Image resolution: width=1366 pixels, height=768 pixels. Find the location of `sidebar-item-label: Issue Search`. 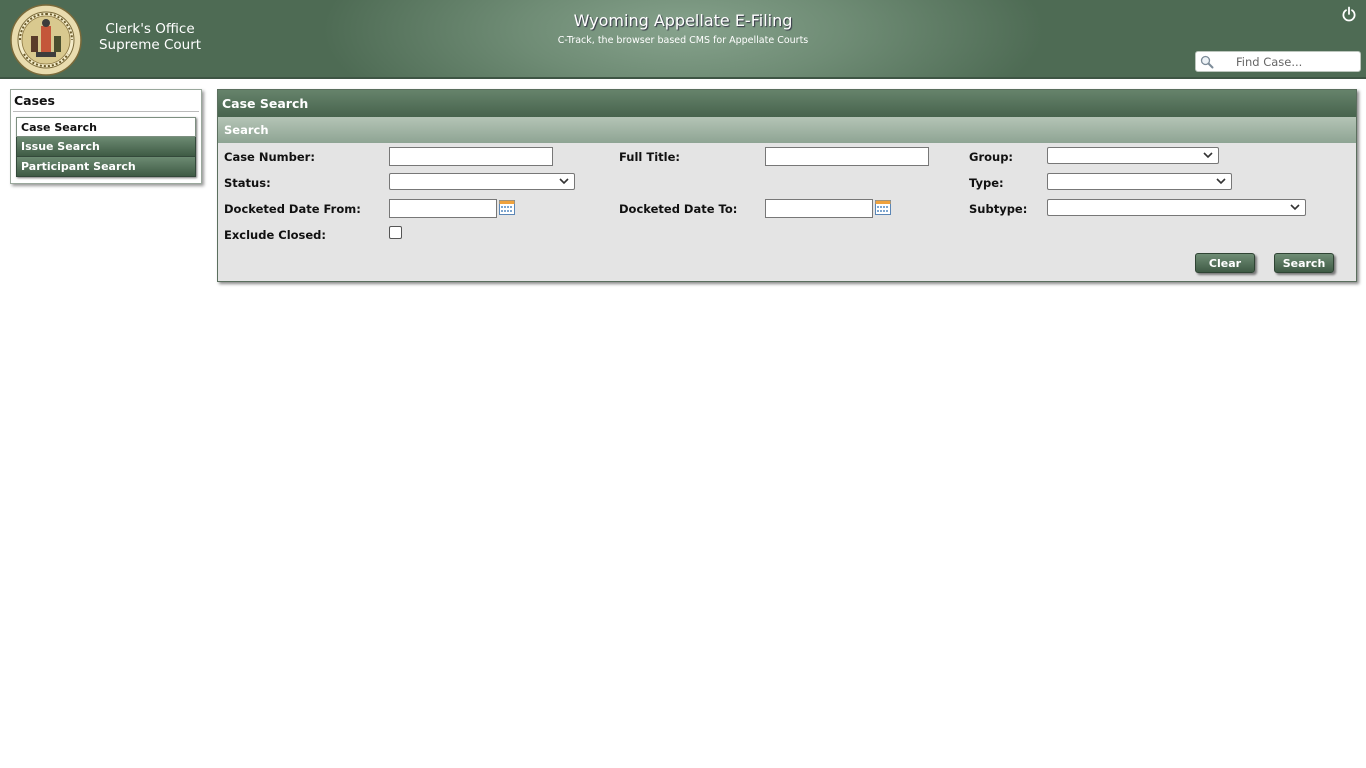

sidebar-item-label: Issue Search is located at coordinates (60, 146).